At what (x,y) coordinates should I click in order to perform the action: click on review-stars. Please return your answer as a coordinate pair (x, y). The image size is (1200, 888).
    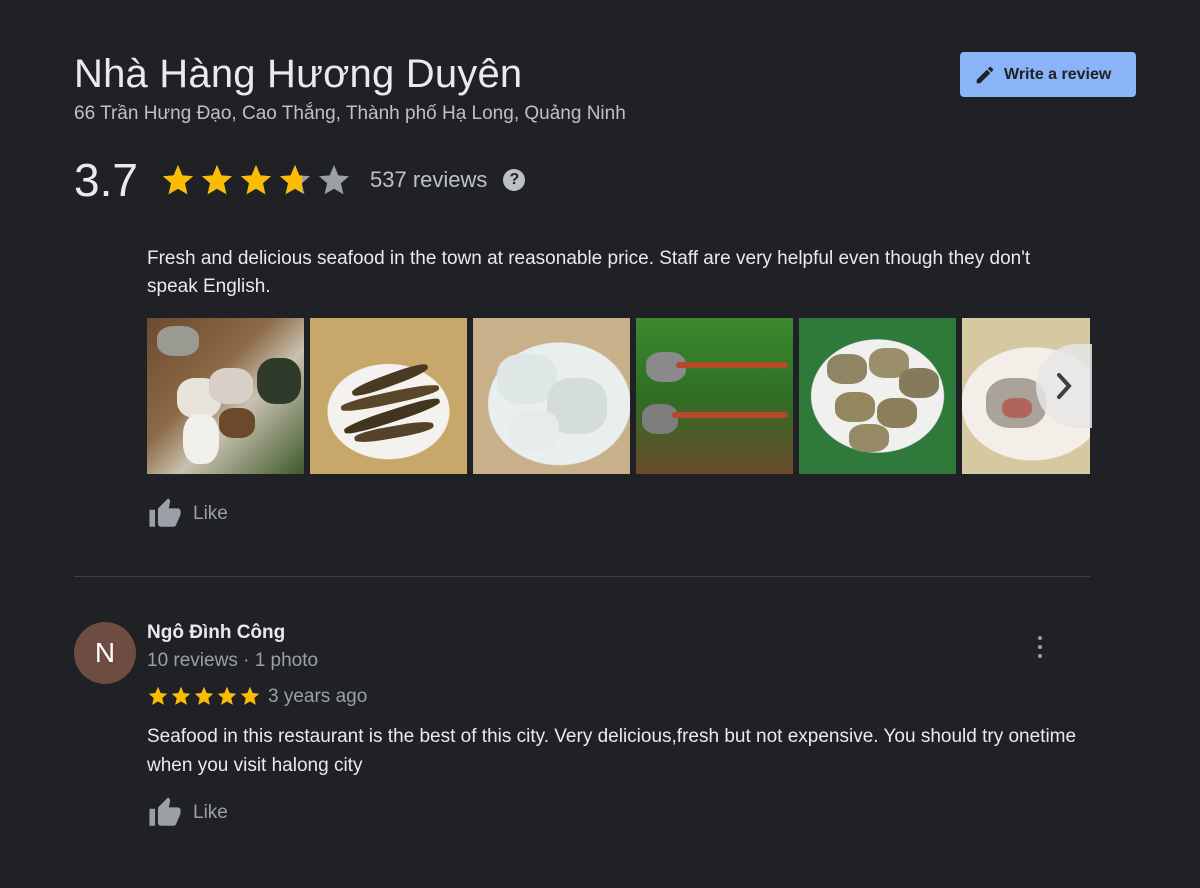
    Looking at the image, I should click on (204, 696).